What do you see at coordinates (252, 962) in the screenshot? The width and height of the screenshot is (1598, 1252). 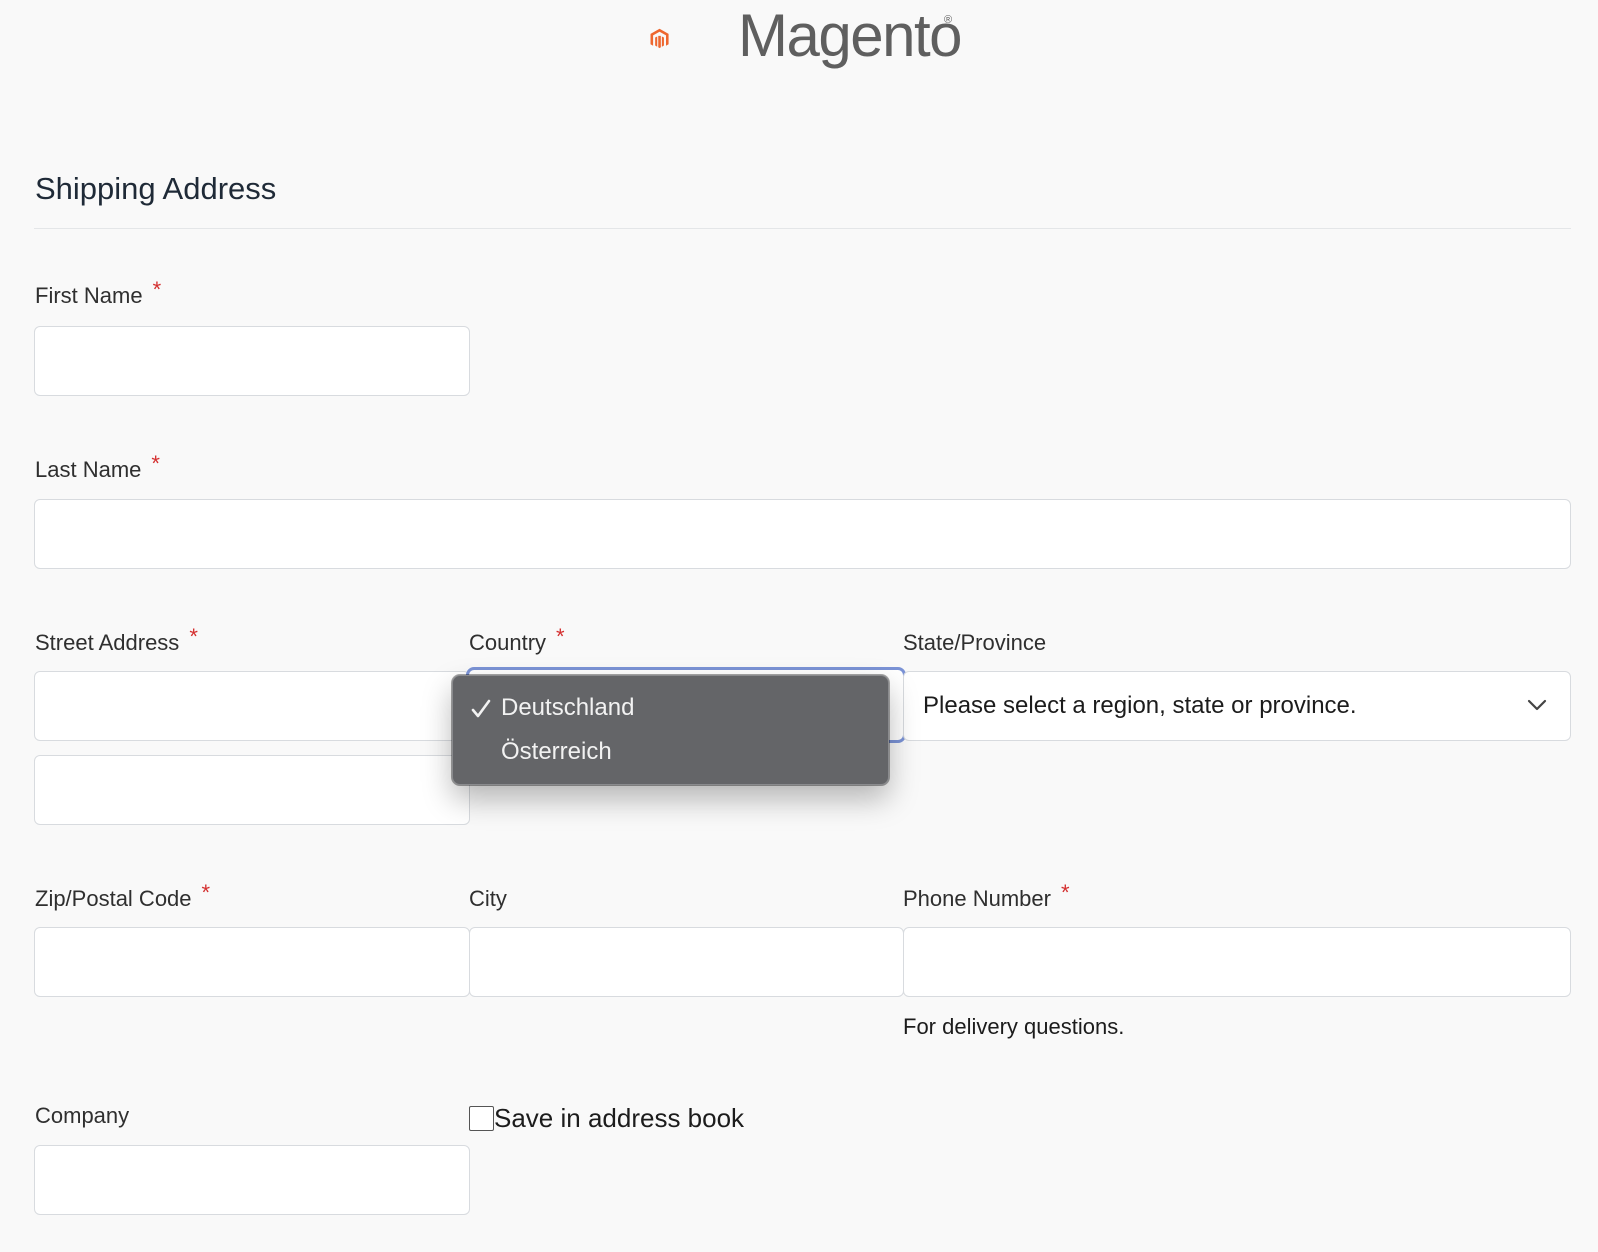 I see `zip-postal-code-input` at bounding box center [252, 962].